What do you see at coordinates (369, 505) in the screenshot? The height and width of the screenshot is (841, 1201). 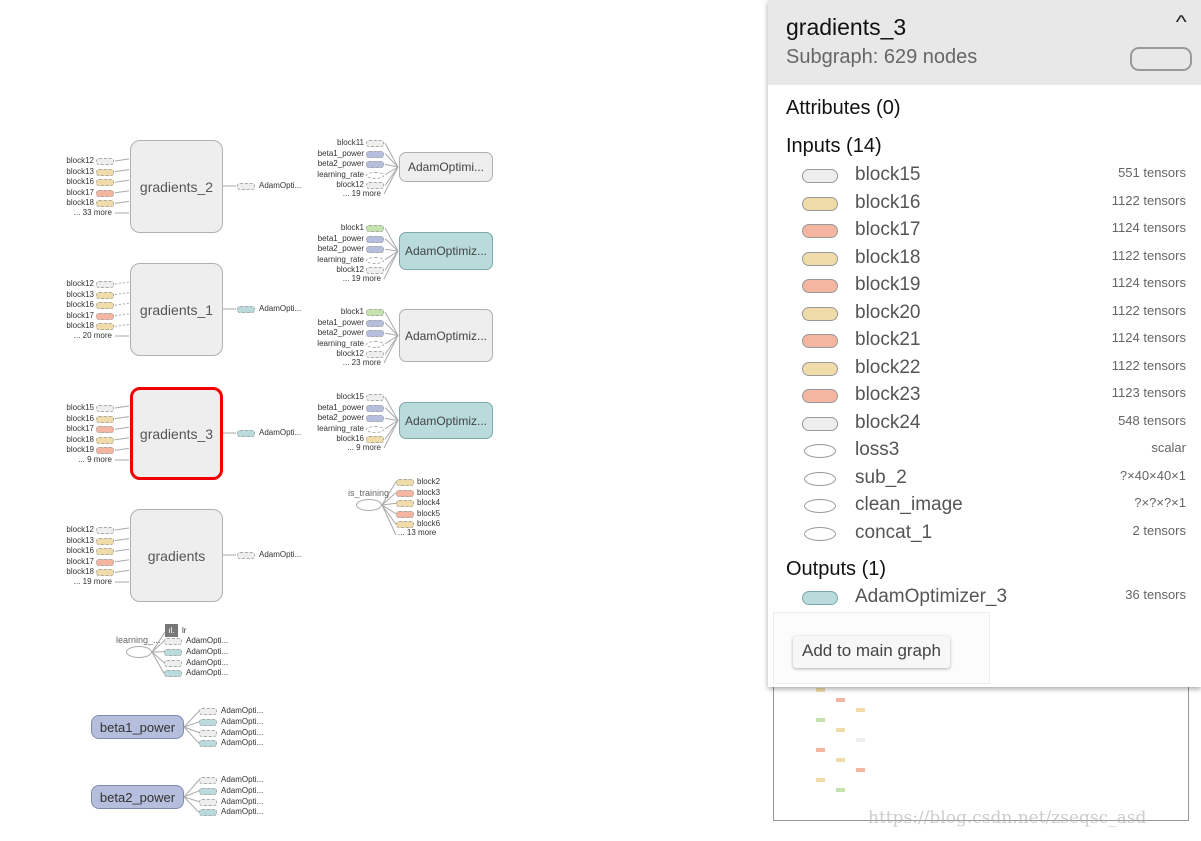 I see `is-training-node` at bounding box center [369, 505].